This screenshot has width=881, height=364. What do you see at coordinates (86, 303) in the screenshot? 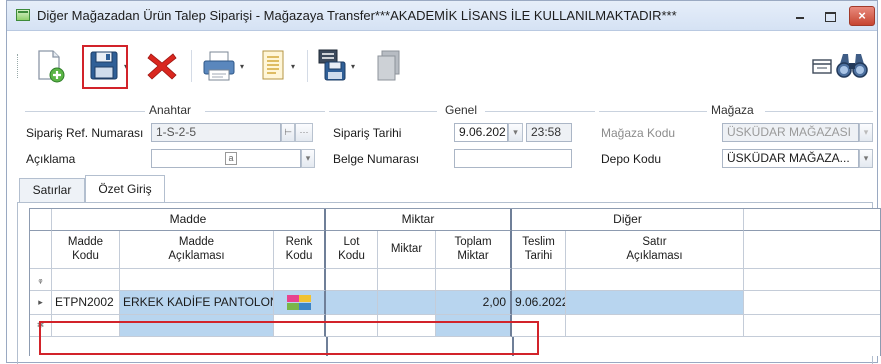
I see `cell-madde-kodu: ETPN2002` at bounding box center [86, 303].